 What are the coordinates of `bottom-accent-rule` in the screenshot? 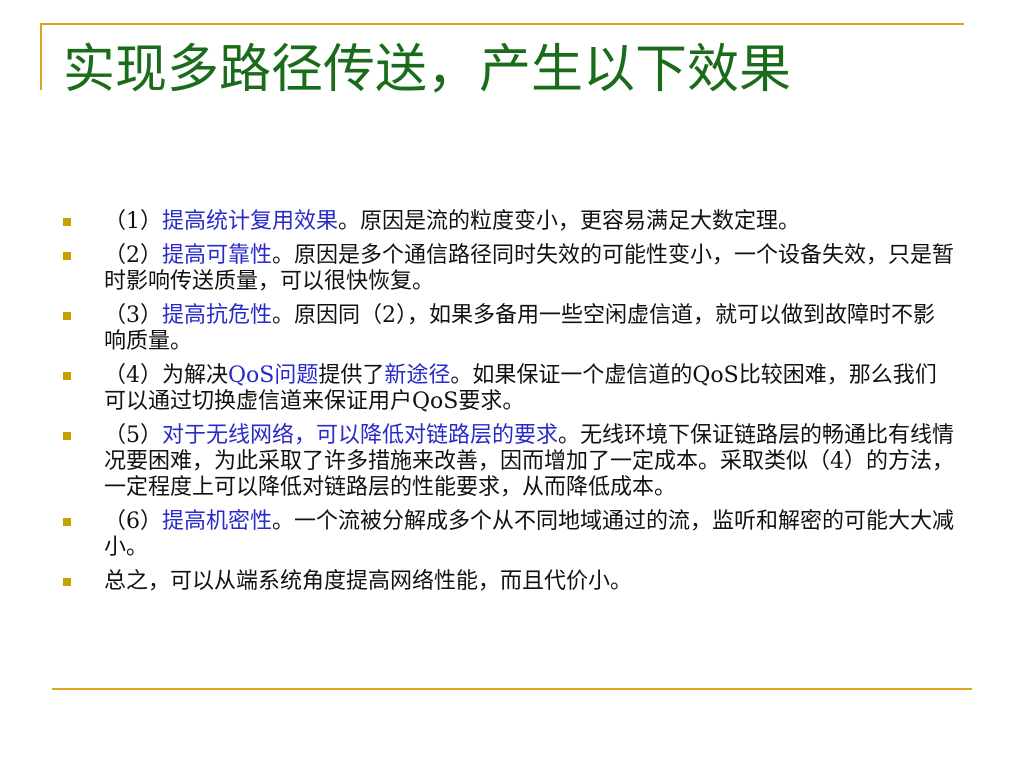 It's located at (512, 689).